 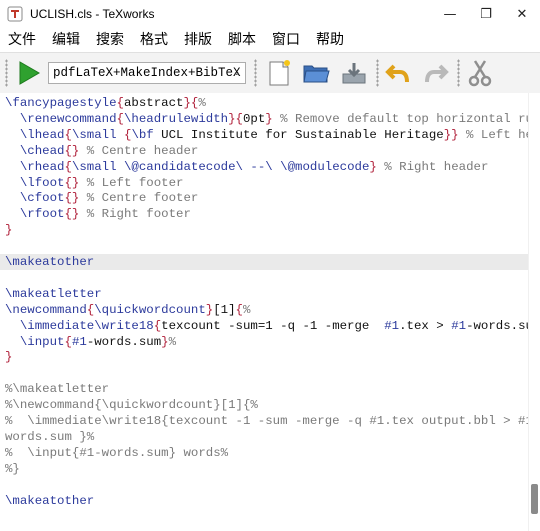 I want to click on redo-button, so click(x=436, y=73).